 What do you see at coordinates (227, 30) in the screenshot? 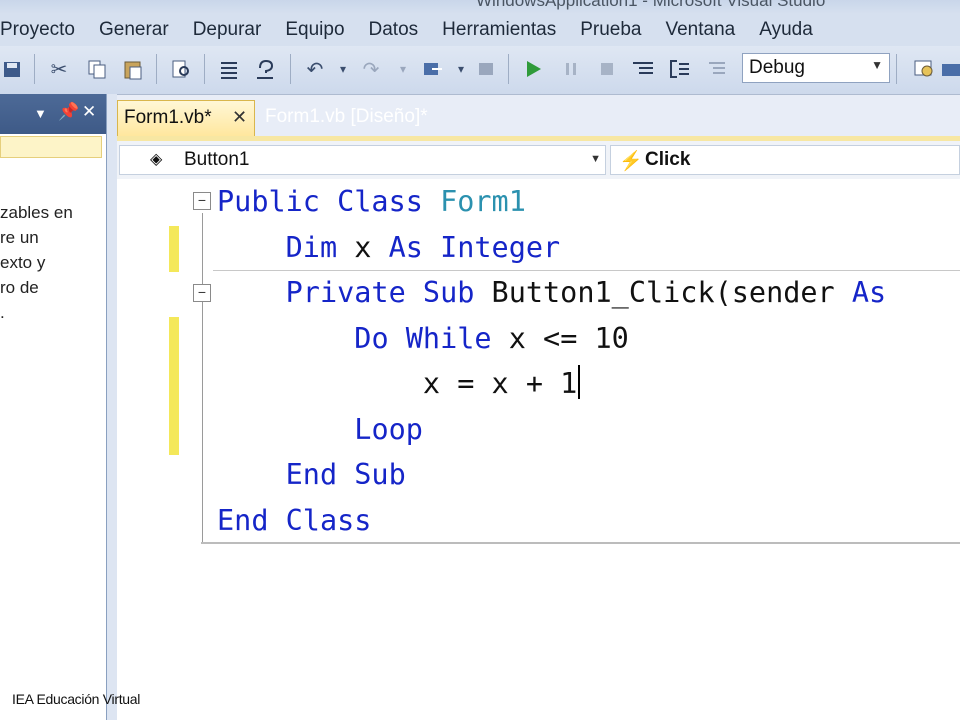
I see `menu-depurar: Depurar` at bounding box center [227, 30].